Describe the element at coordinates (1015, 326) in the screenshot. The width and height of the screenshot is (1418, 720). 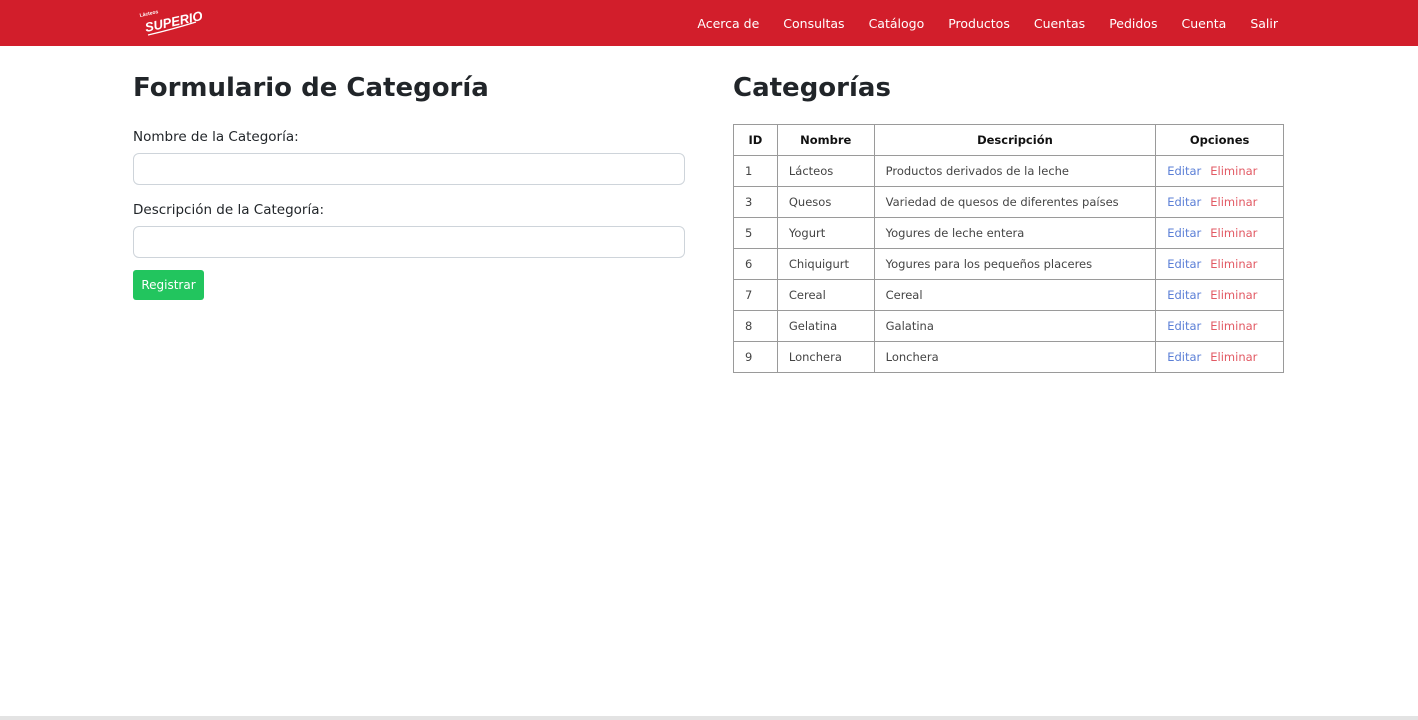
I see `cell-description: Galatina` at that location.